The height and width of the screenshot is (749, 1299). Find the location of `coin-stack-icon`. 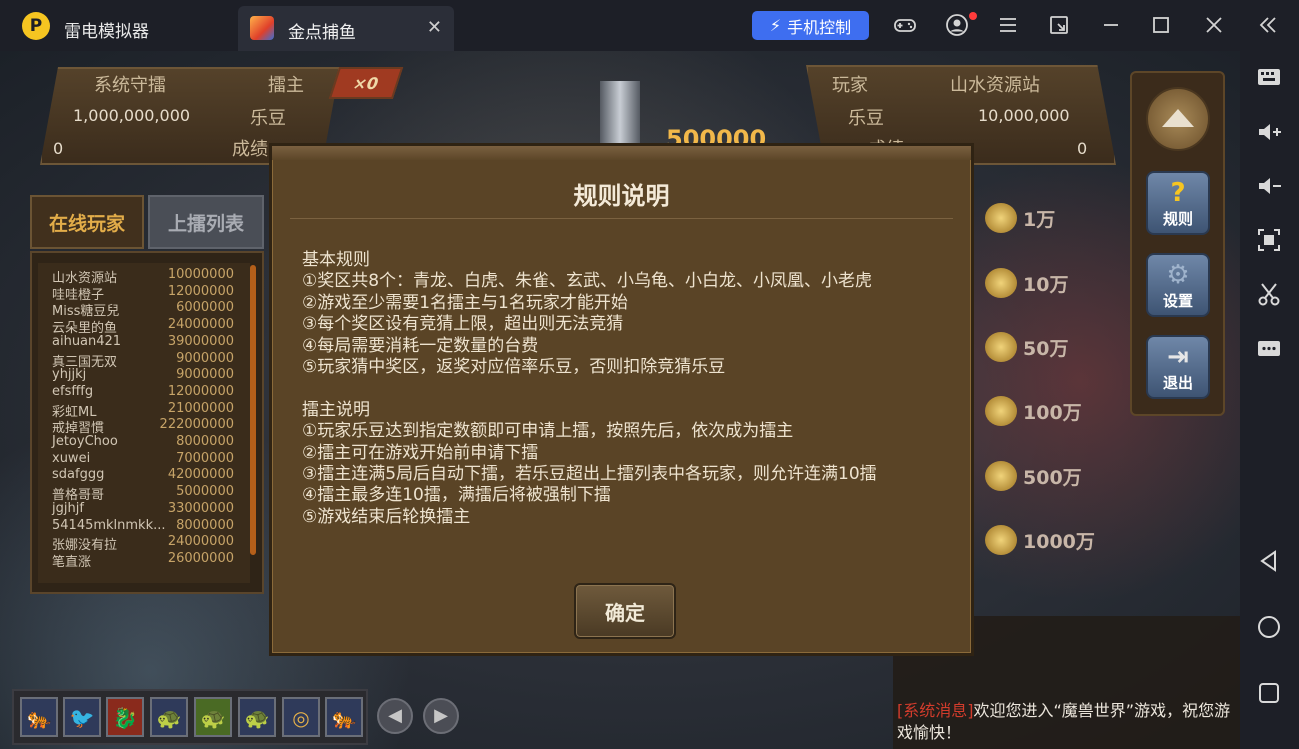

coin-stack-icon is located at coordinates (1001, 283).